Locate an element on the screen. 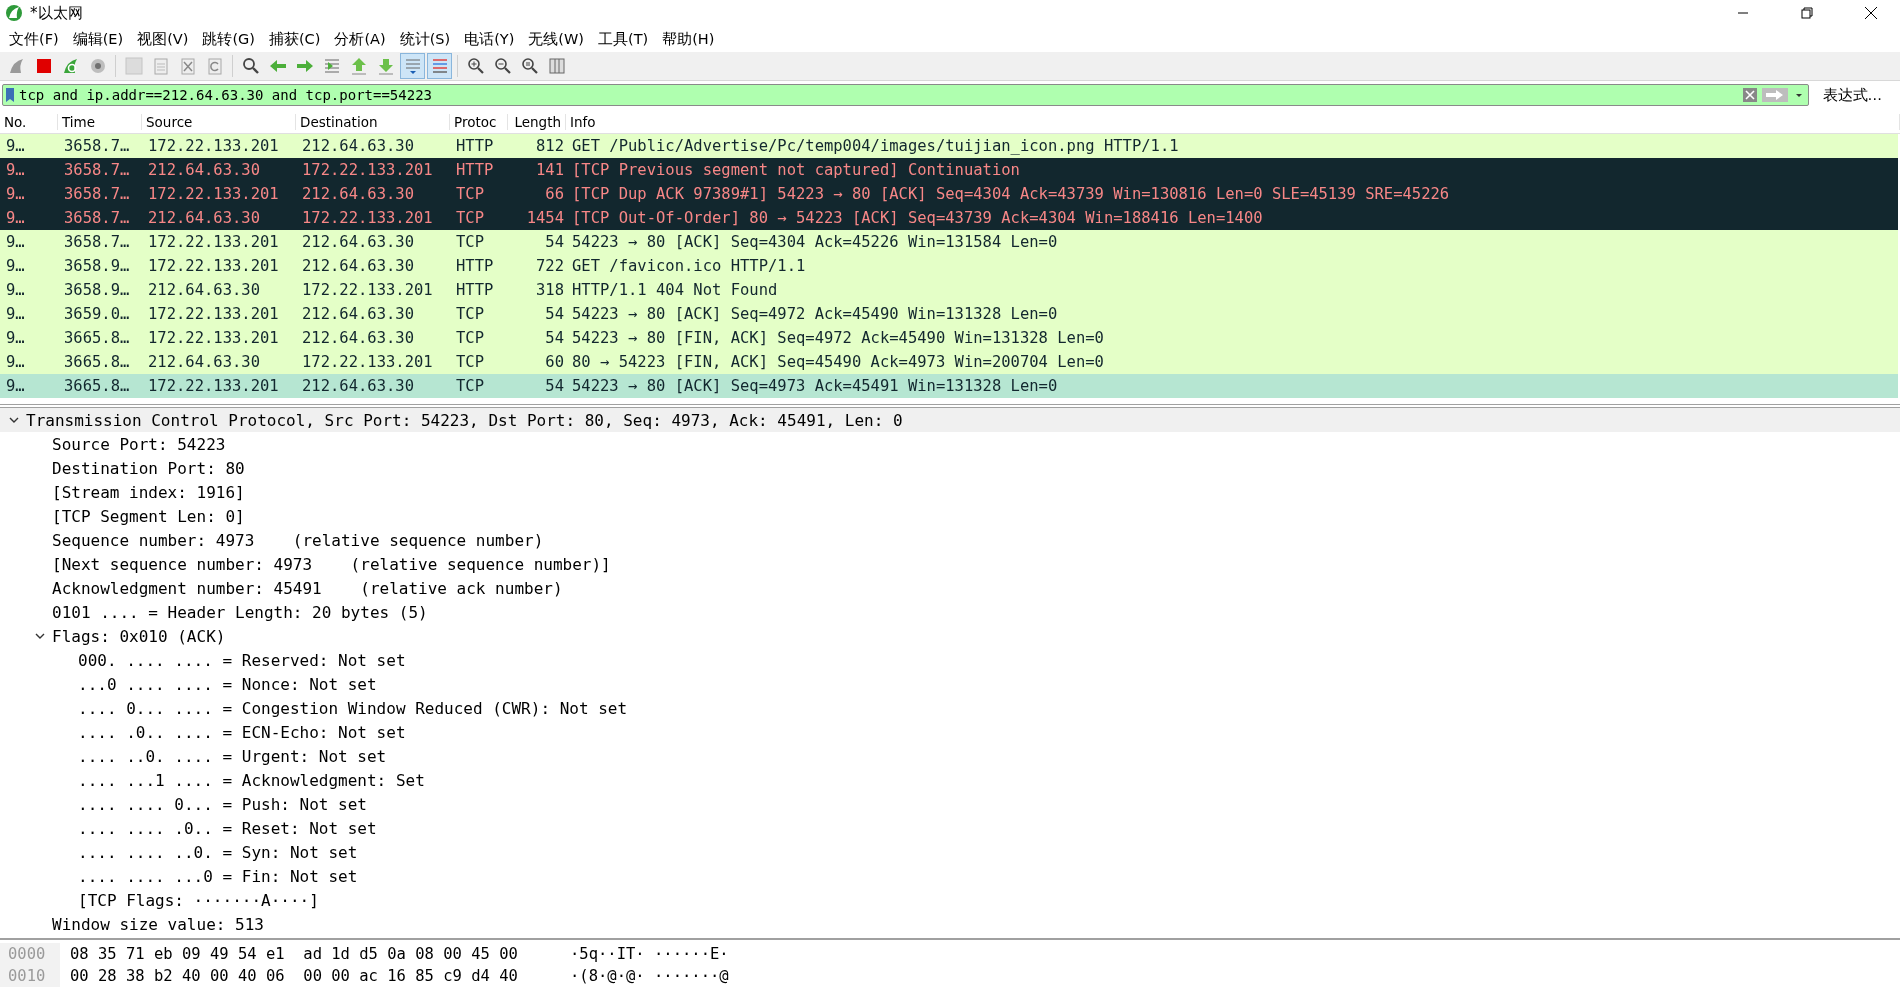  table-cell-text: 318 is located at coordinates (550, 290).